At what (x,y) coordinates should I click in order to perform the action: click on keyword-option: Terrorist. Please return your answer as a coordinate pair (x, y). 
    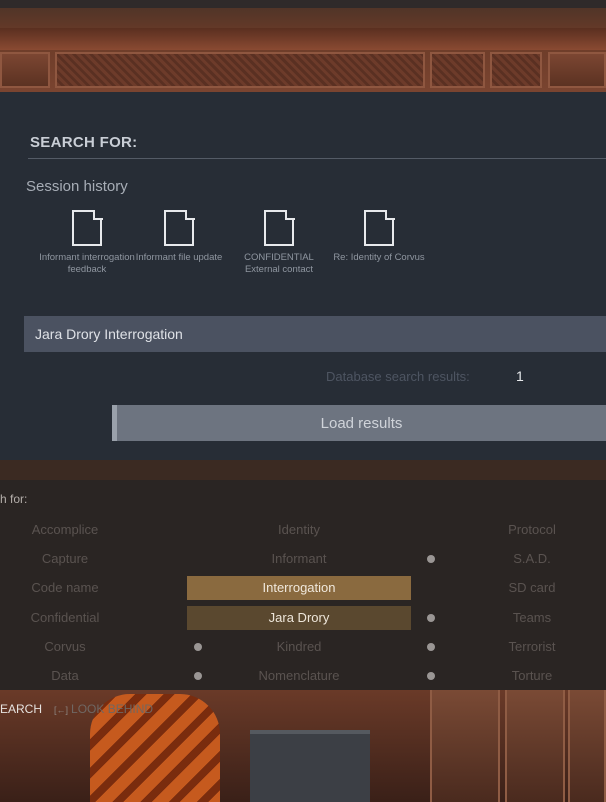
    Looking at the image, I should click on (532, 647).